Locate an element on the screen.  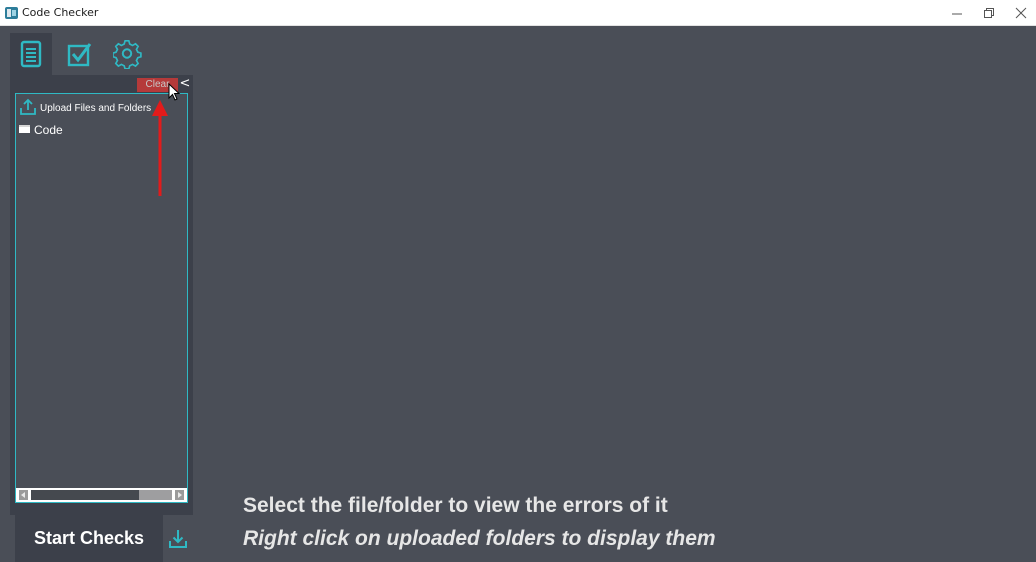
checkbox-icon is located at coordinates (79, 55).